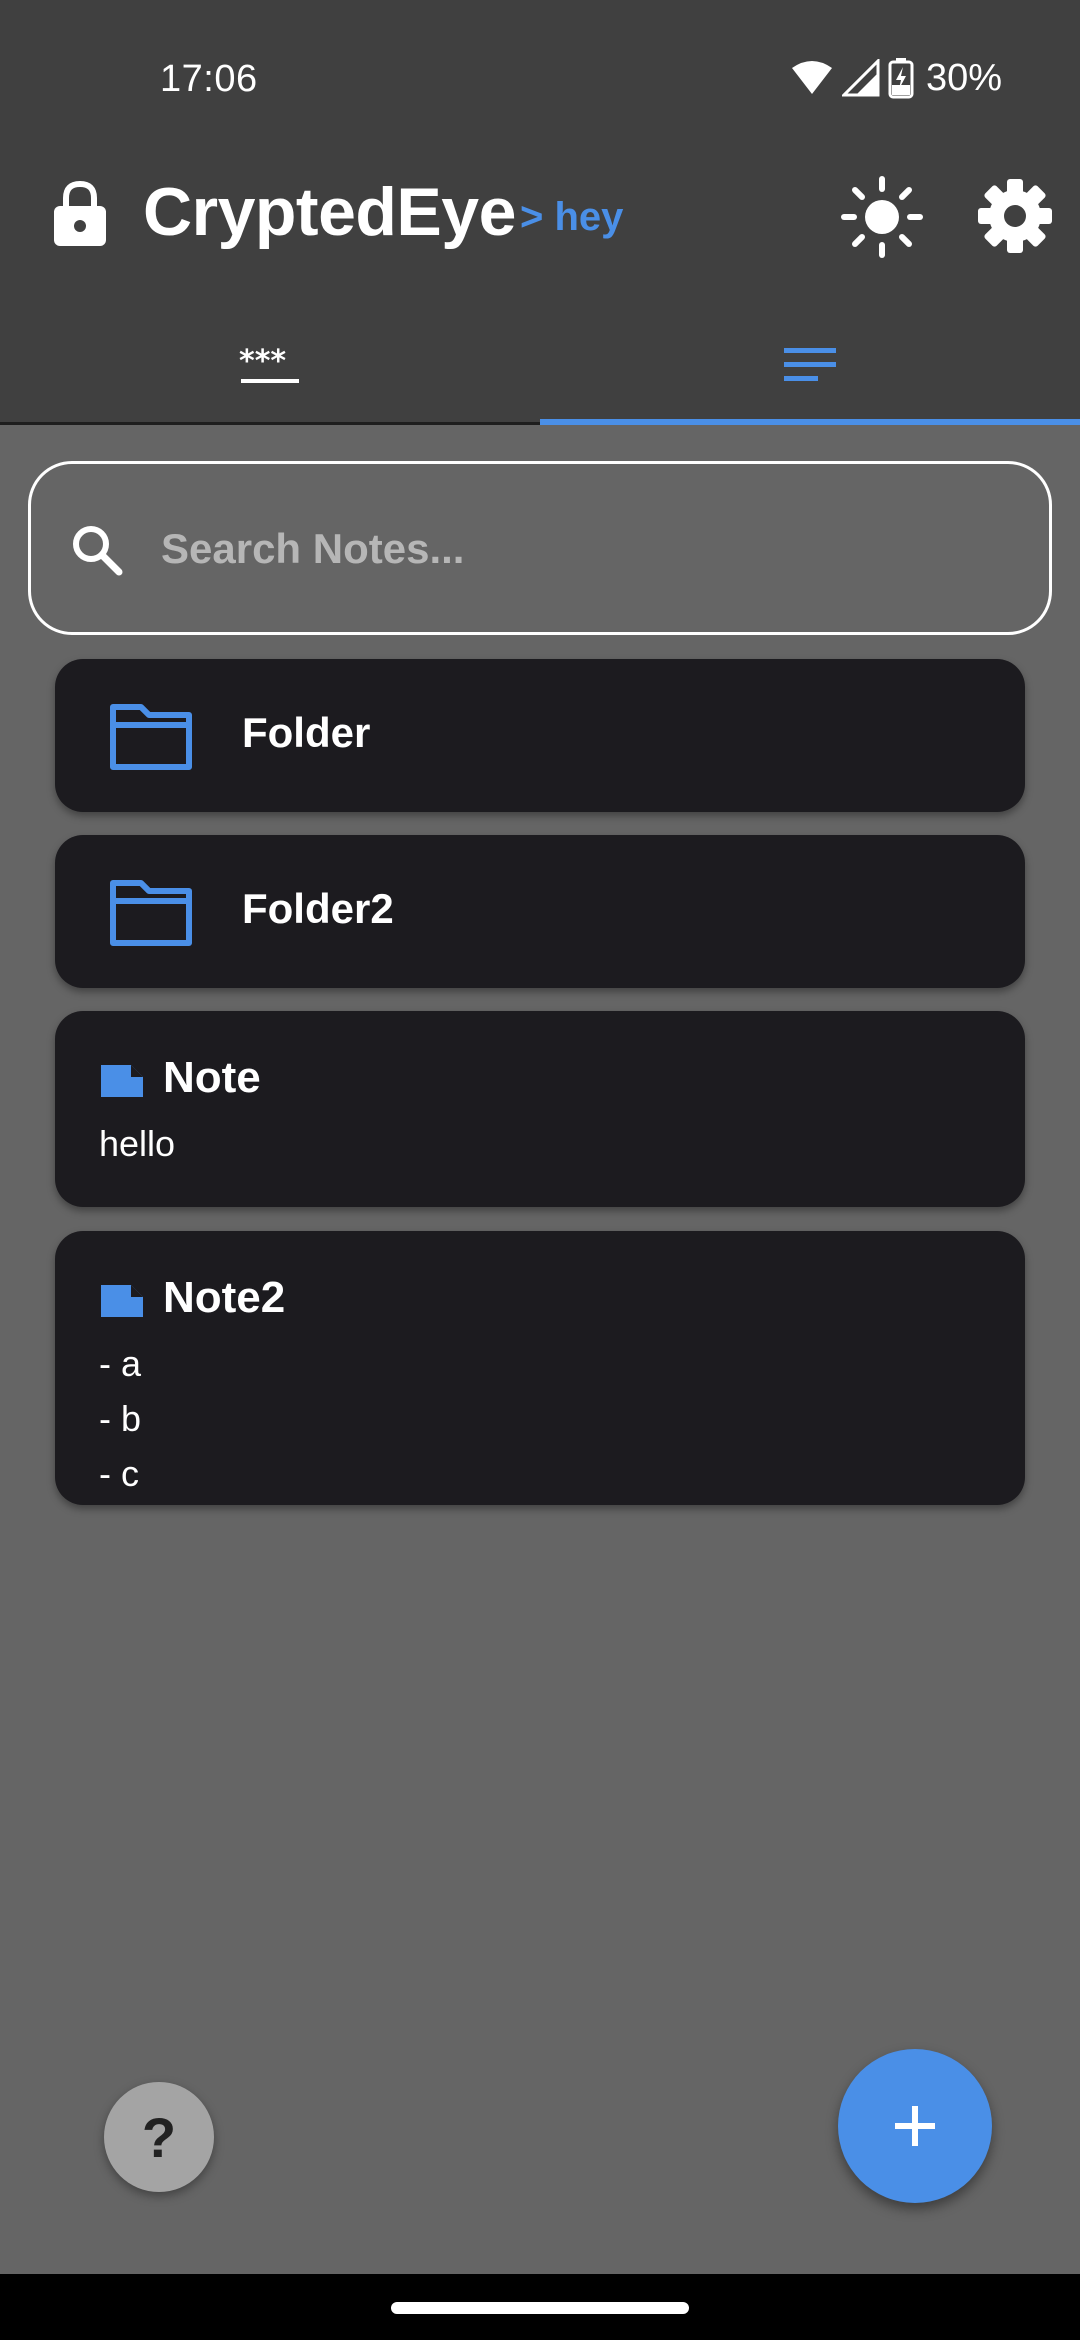  I want to click on wifi-icon, so click(811, 77).